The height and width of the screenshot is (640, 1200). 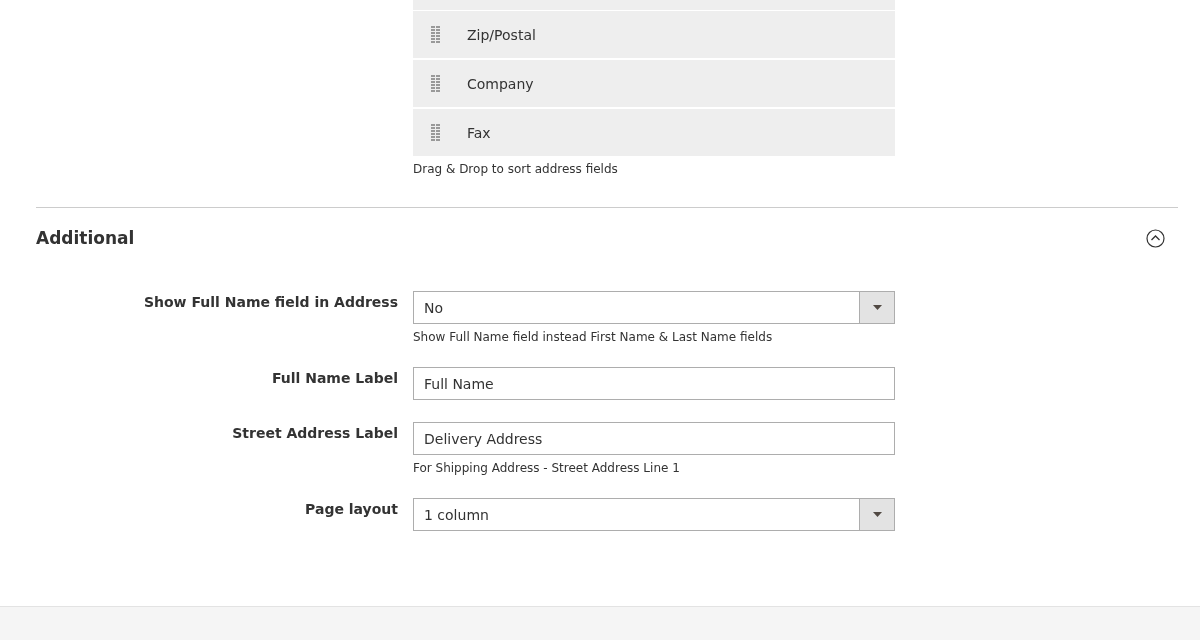 I want to click on help-text: Show Full Name field instead First Name & Last Name fields, so click(x=593, y=337).